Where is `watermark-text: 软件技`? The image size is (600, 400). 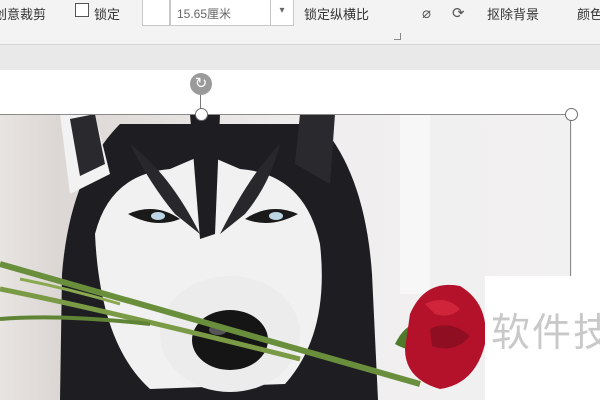
watermark-text: 软件技 is located at coordinates (545, 333).